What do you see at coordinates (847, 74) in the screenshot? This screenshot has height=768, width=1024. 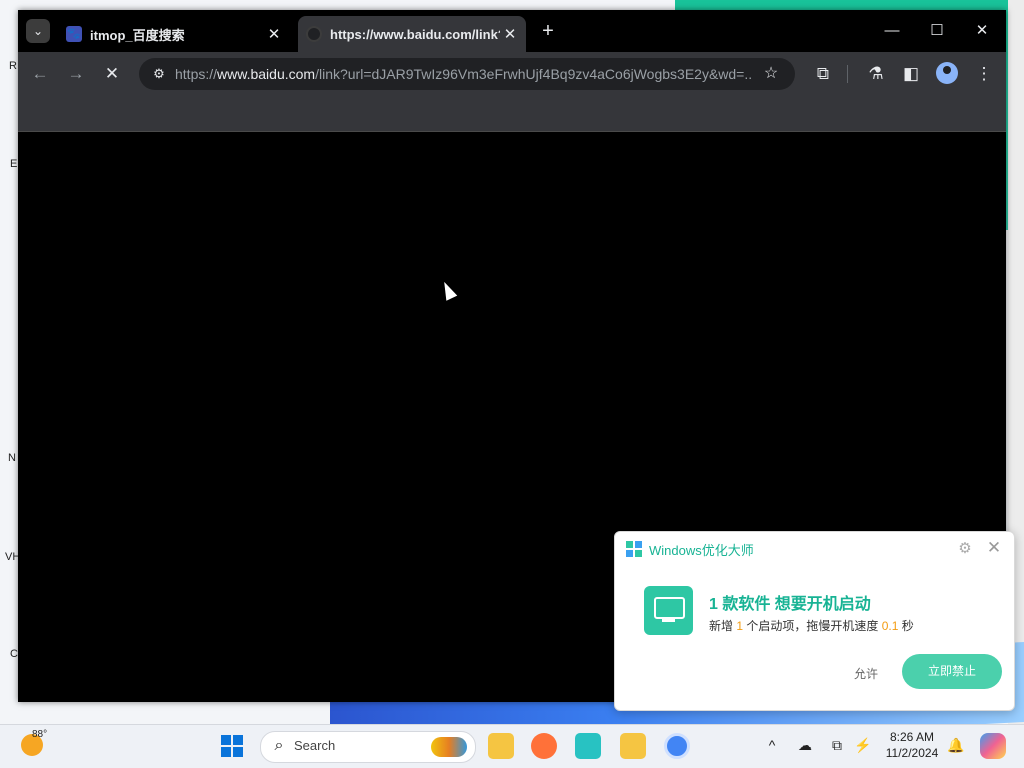 I see `toolbar-divider` at bounding box center [847, 74].